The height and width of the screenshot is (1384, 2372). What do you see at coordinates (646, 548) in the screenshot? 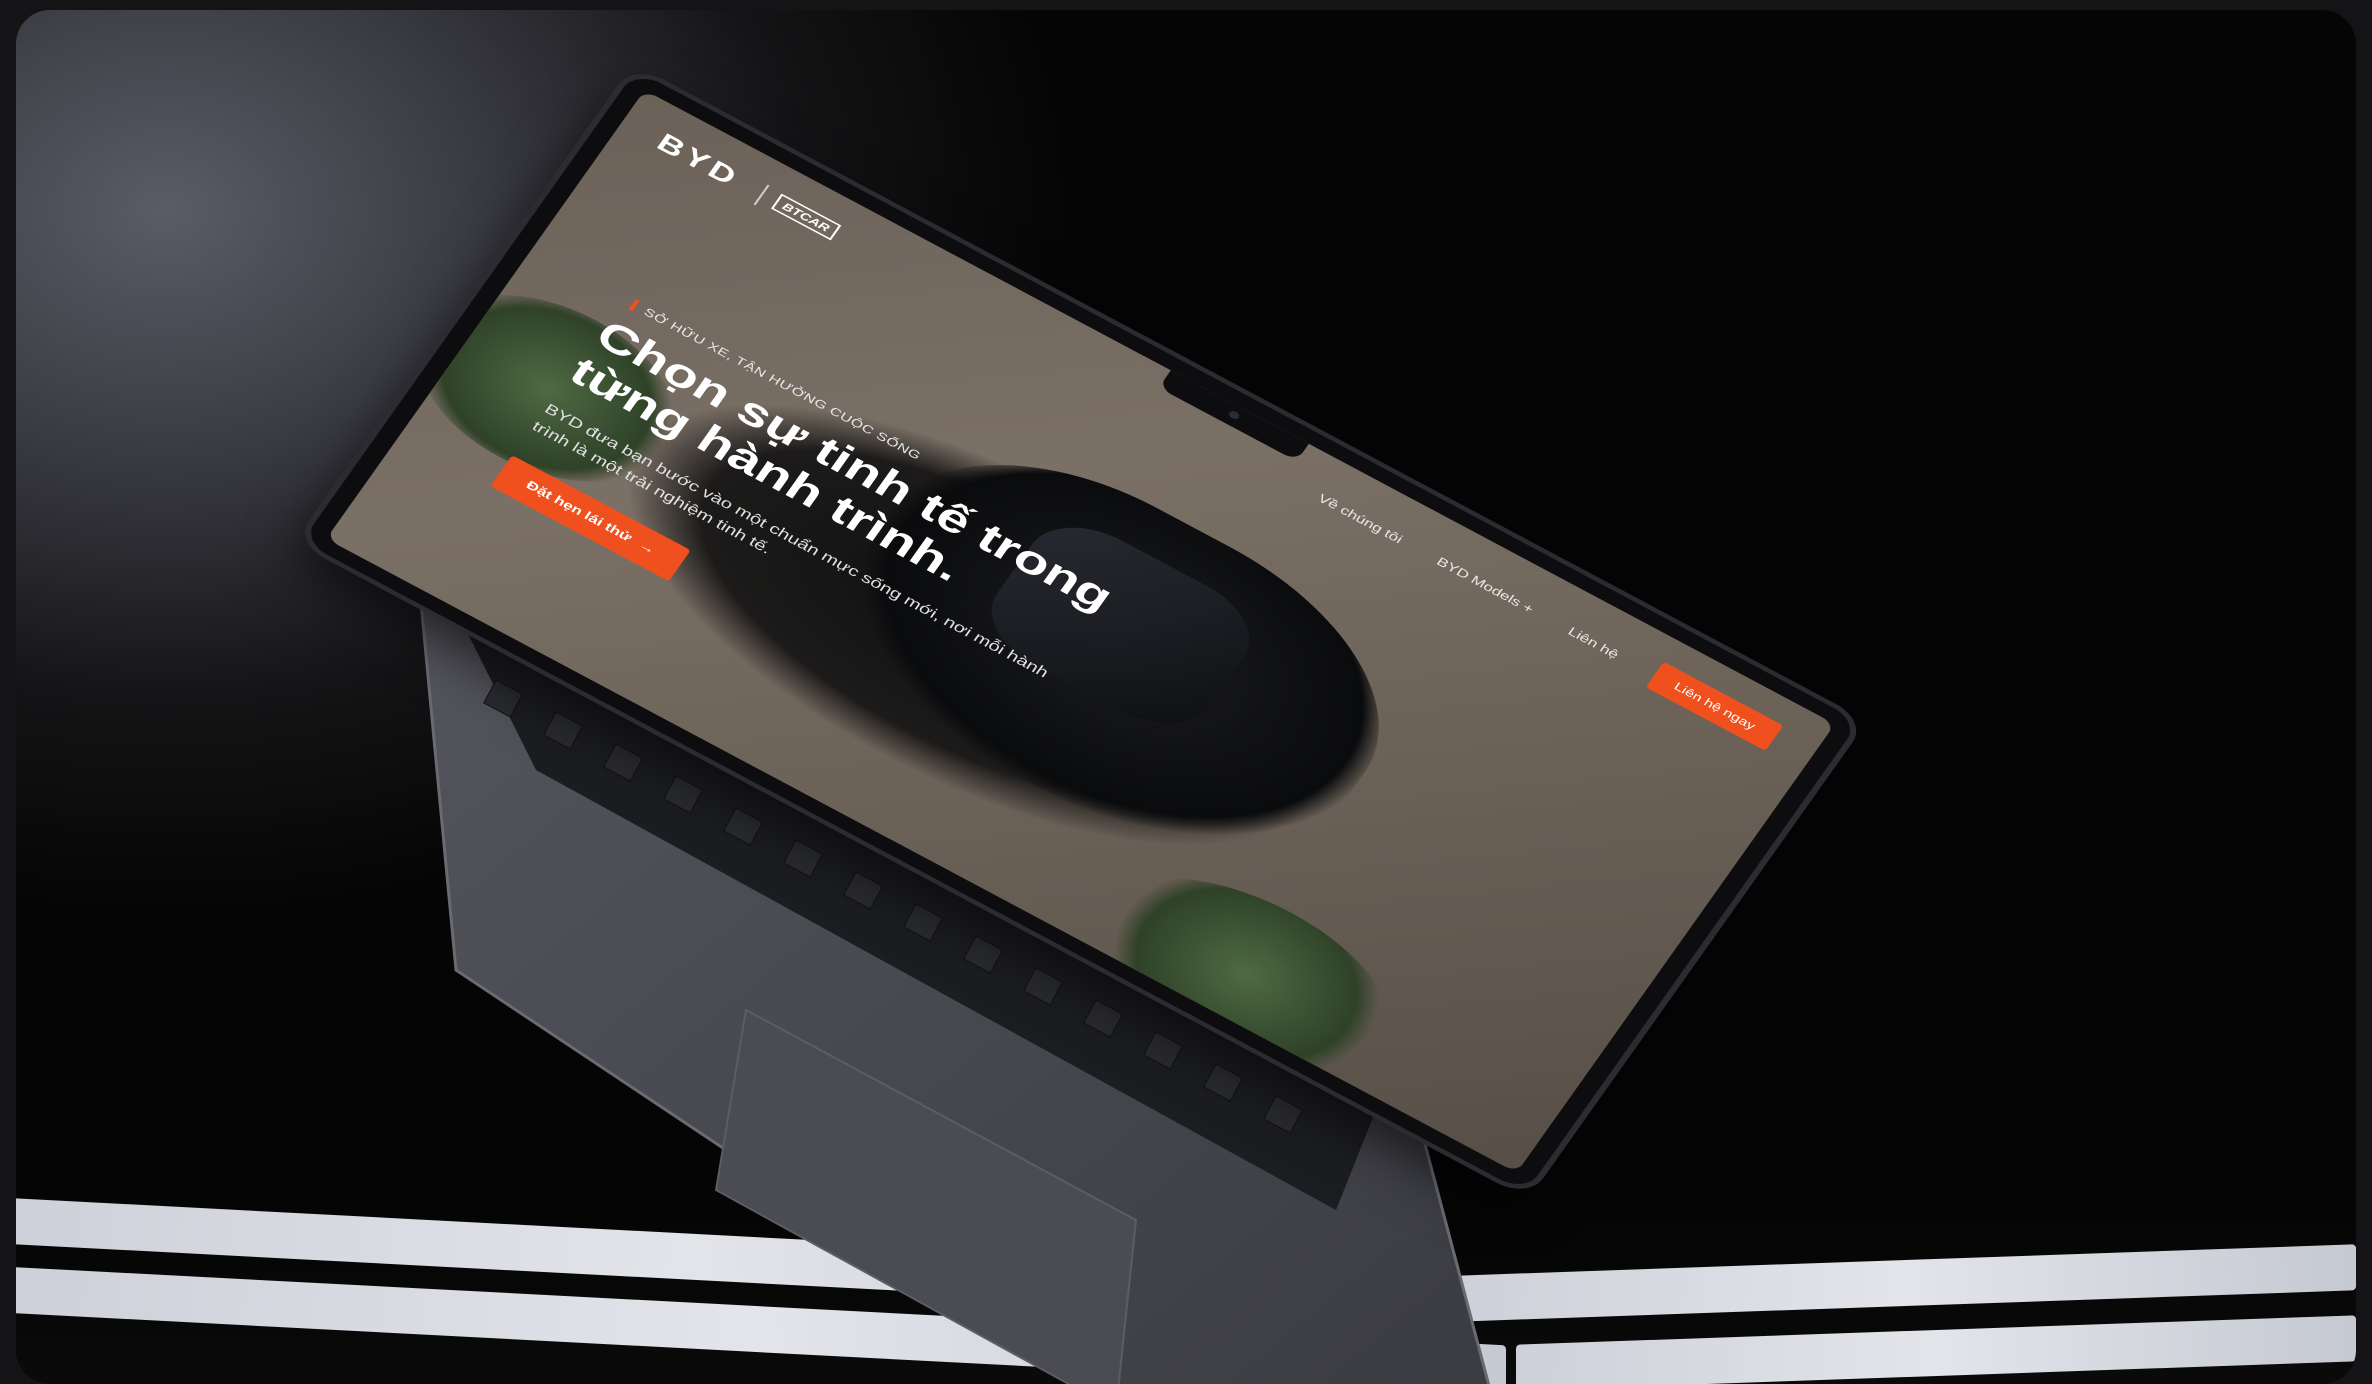
I see `arrow-right-icon: →` at bounding box center [646, 548].